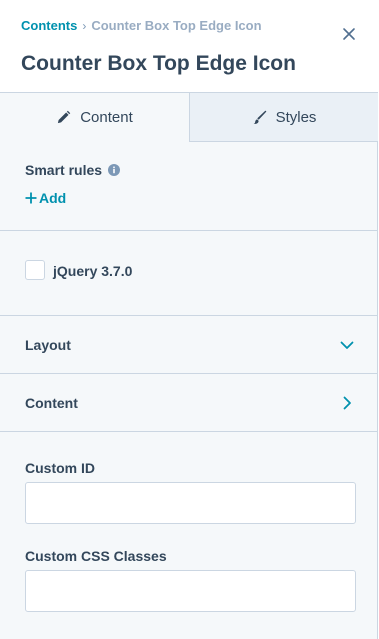 Image resolution: width=379 pixels, height=639 pixels. Describe the element at coordinates (189, 345) in the screenshot. I see `layout-accordion: Layout` at that location.